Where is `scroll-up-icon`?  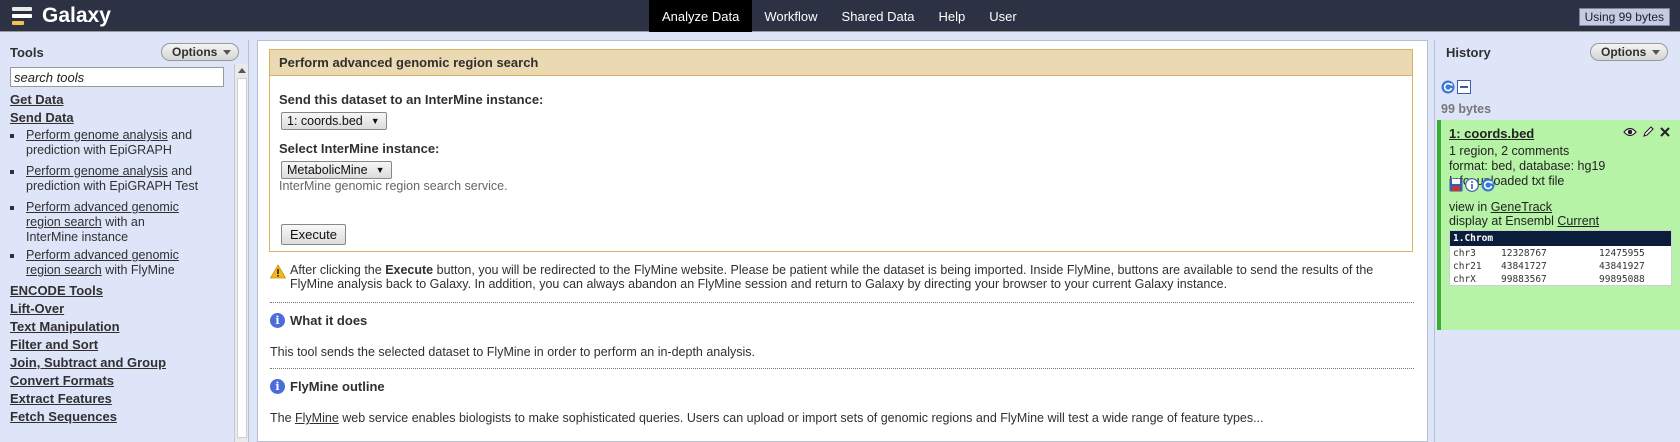 scroll-up-icon is located at coordinates (242, 70).